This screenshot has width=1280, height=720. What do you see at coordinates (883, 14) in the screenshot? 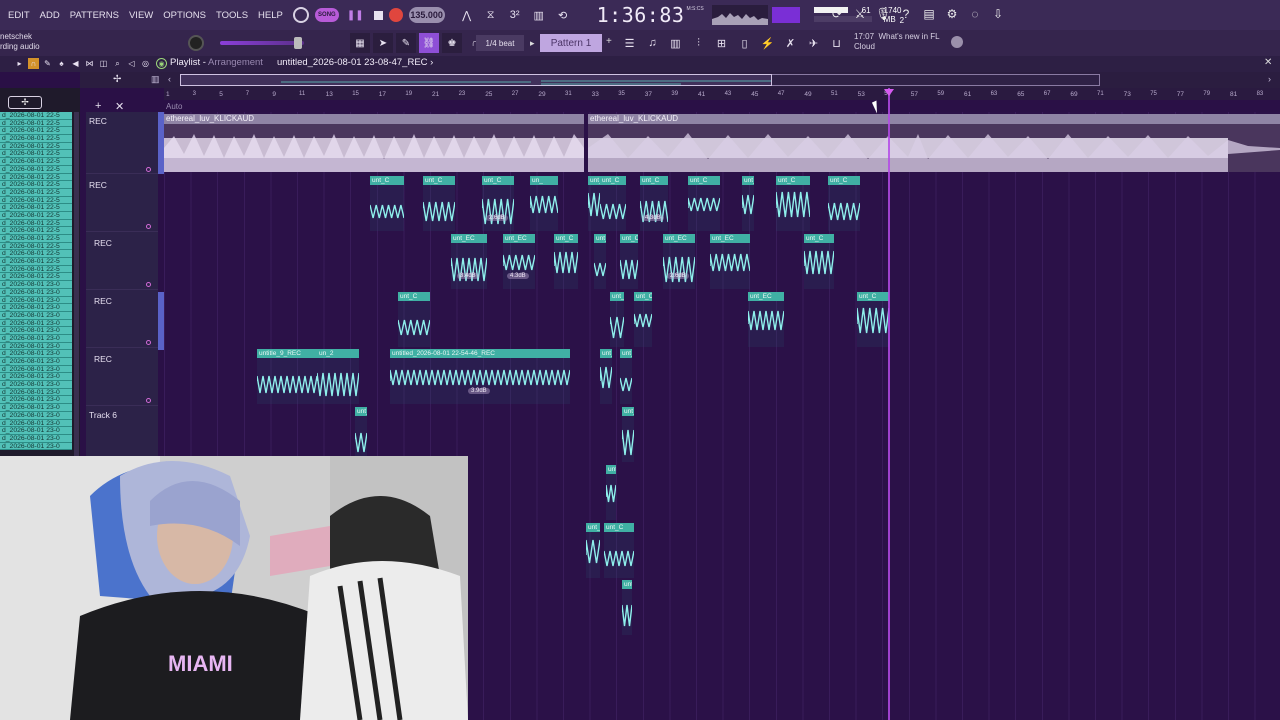
I see `microphone-icon: 🎙︎` at bounding box center [883, 14].